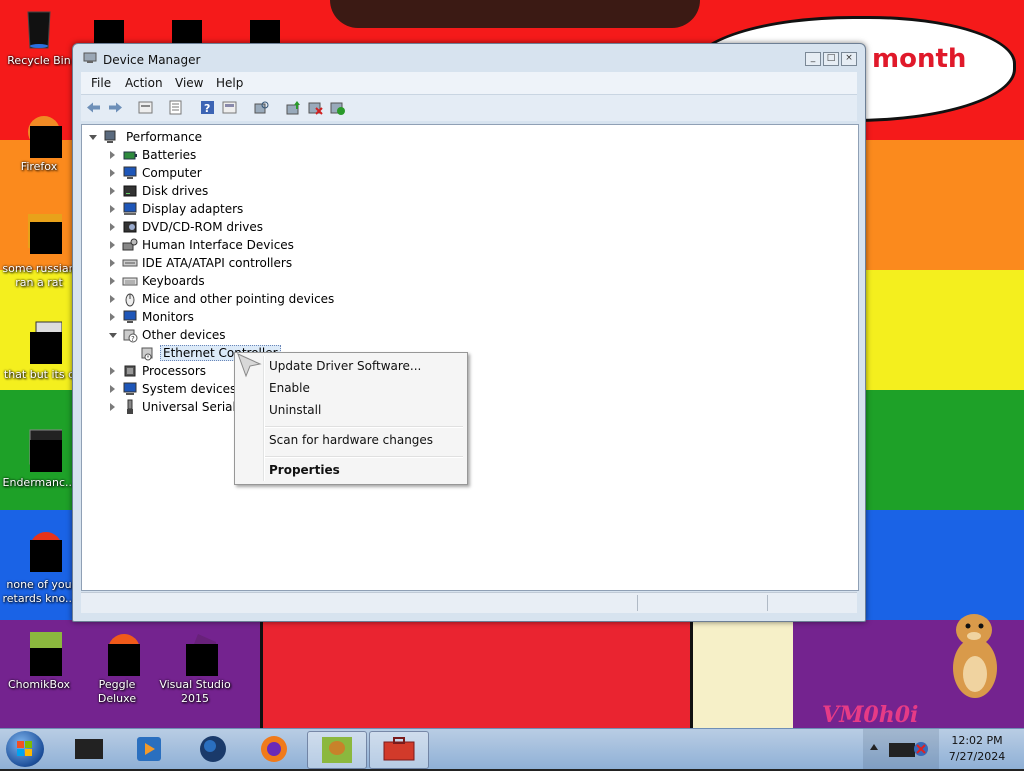 Image resolution: width=1024 pixels, height=771 pixels. What do you see at coordinates (849, 59) in the screenshot?
I see `close-button: ×` at bounding box center [849, 59].